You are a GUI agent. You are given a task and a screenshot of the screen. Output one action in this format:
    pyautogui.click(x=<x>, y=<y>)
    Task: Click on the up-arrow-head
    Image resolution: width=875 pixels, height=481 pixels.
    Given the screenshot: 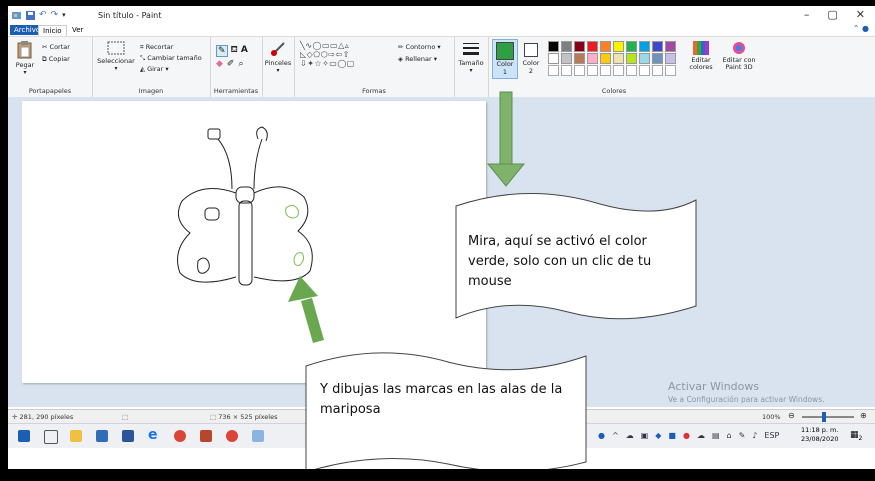 What is the action you would take?
    pyautogui.click(x=303, y=289)
    